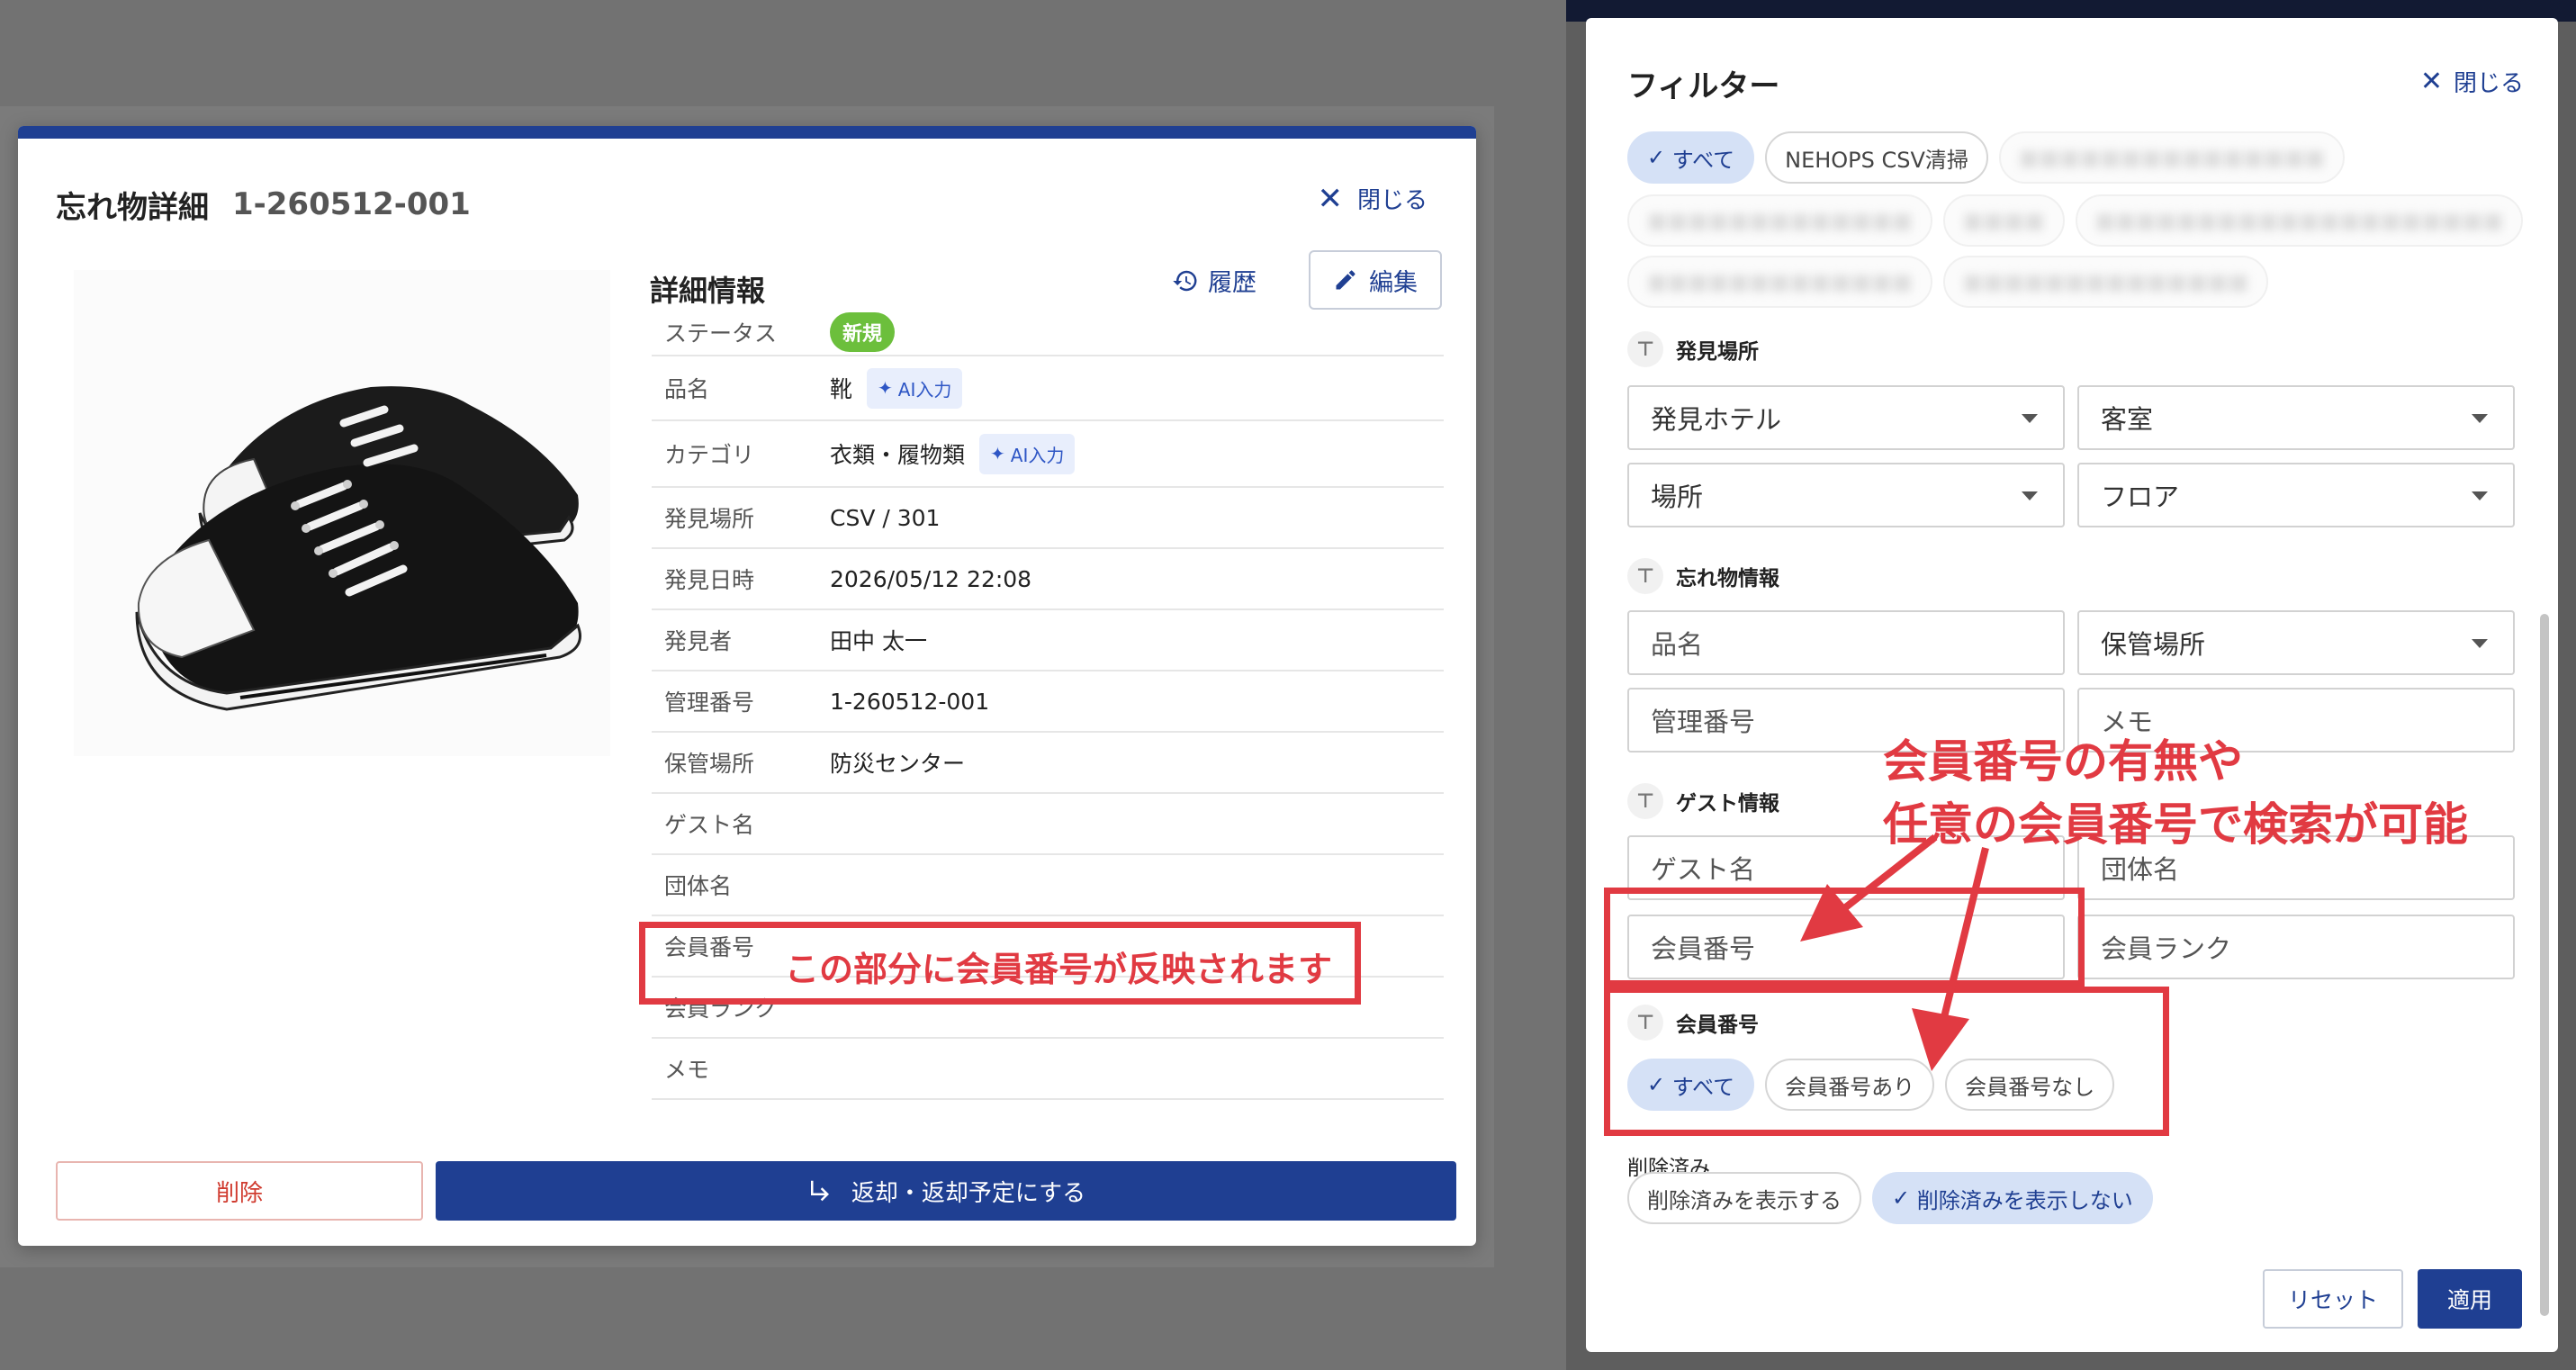 This screenshot has width=2576, height=1370. I want to click on history-icon, so click(1185, 280).